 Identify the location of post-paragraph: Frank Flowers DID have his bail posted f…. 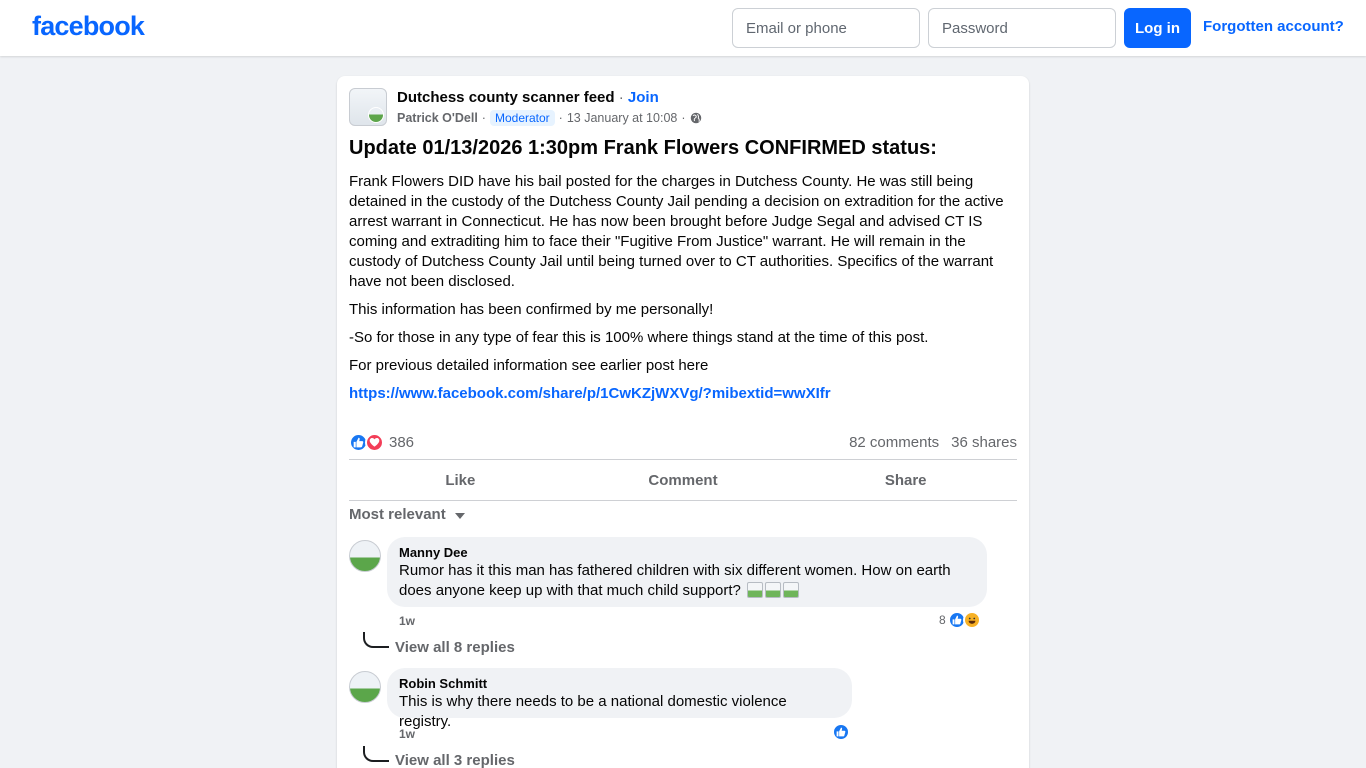
(676, 231).